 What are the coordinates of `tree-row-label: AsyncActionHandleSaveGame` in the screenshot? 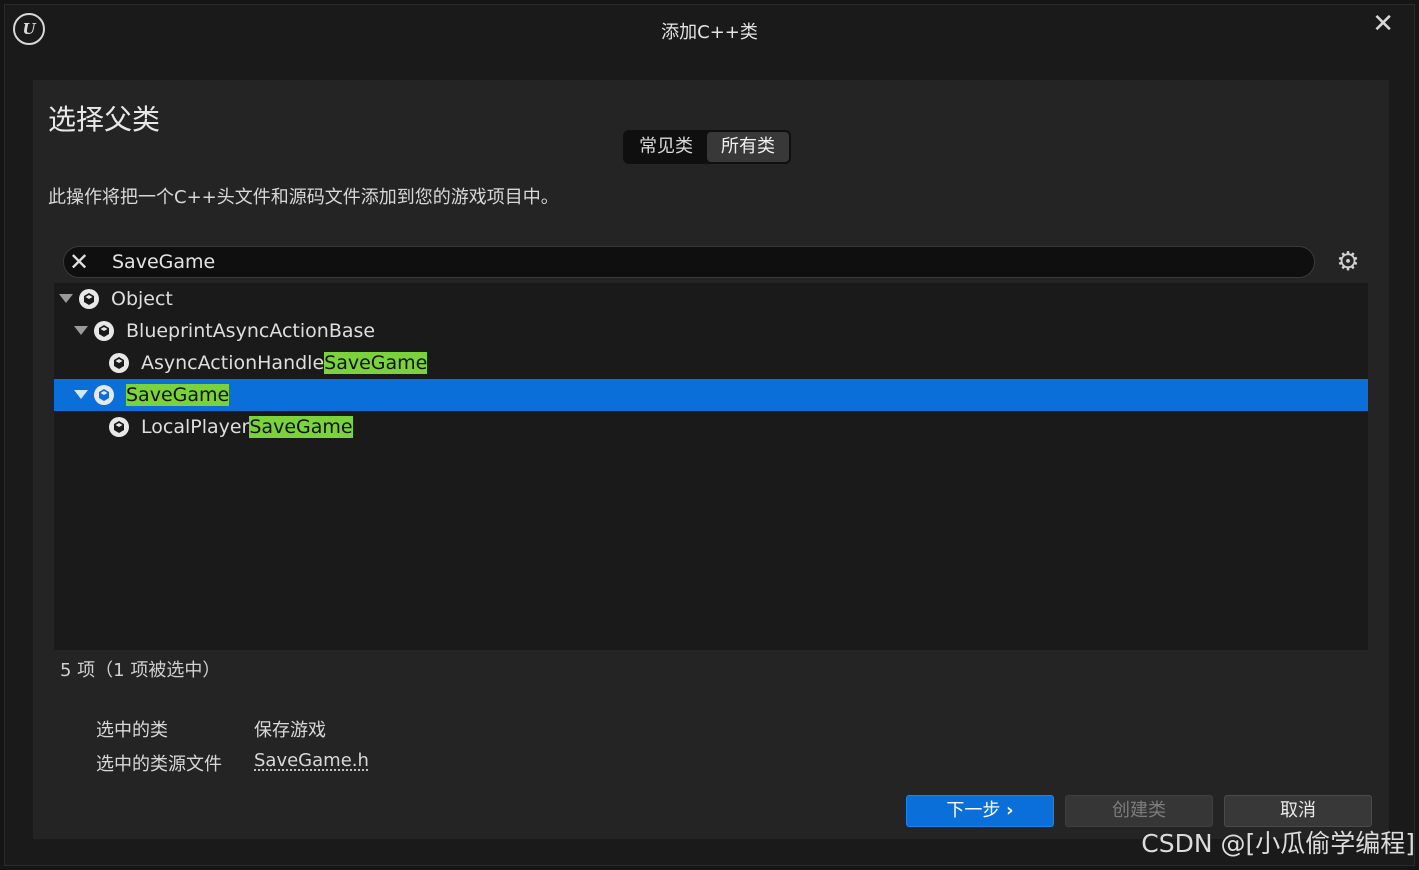 It's located at (284, 363).